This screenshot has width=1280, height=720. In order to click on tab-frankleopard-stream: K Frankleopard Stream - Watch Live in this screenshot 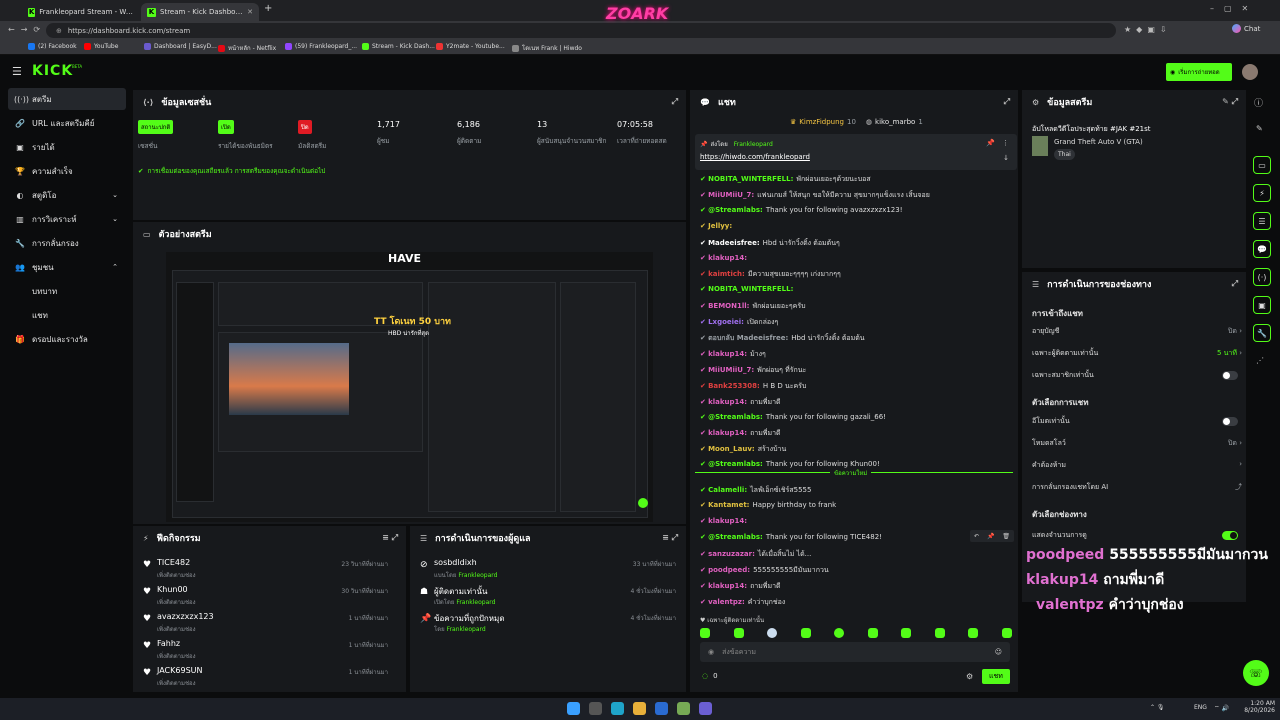, I will do `click(81, 12)`.